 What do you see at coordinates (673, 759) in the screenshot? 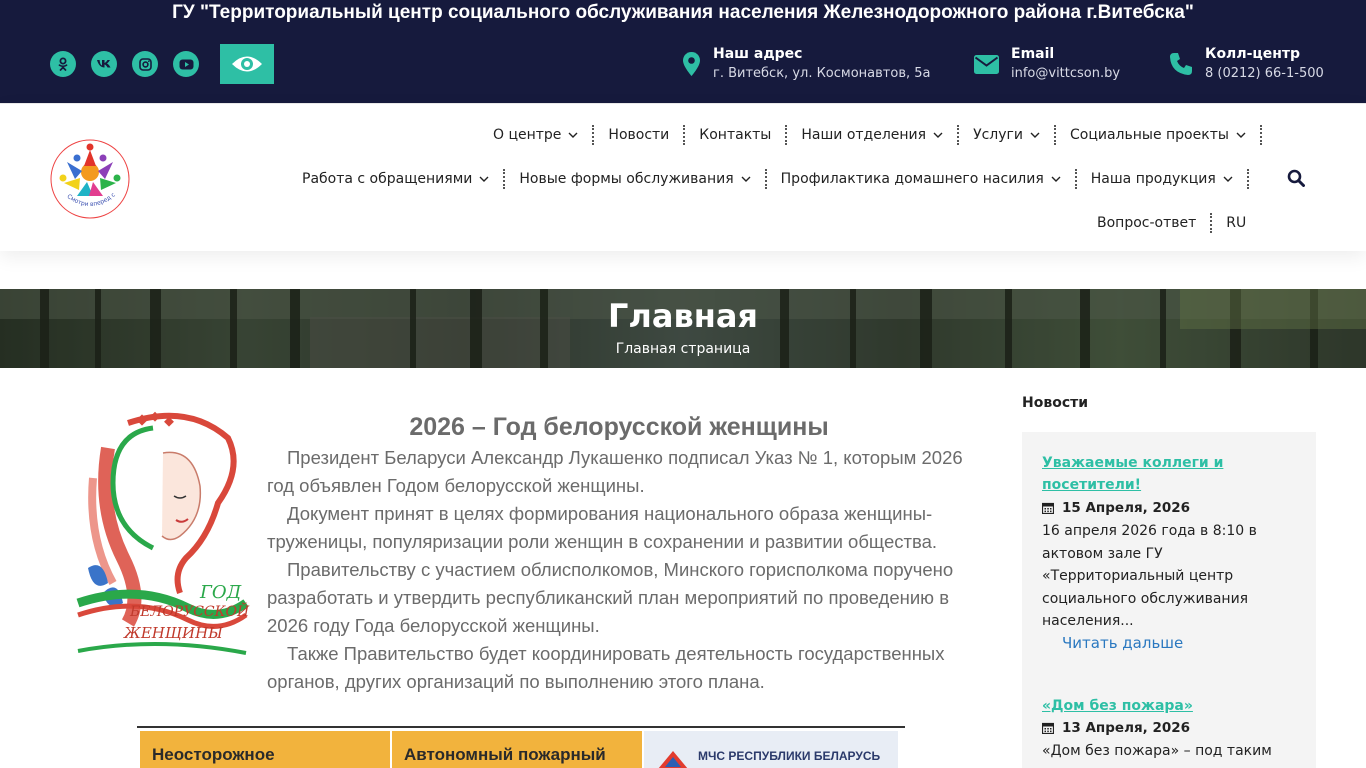
I see `mchs-emblem-icon` at bounding box center [673, 759].